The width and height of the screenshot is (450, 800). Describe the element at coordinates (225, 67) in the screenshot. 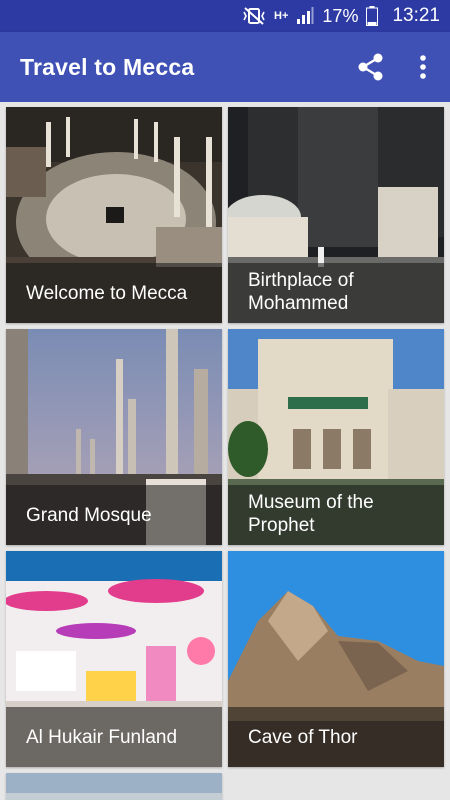

I see `app-bar: Travel to Mecca` at that location.